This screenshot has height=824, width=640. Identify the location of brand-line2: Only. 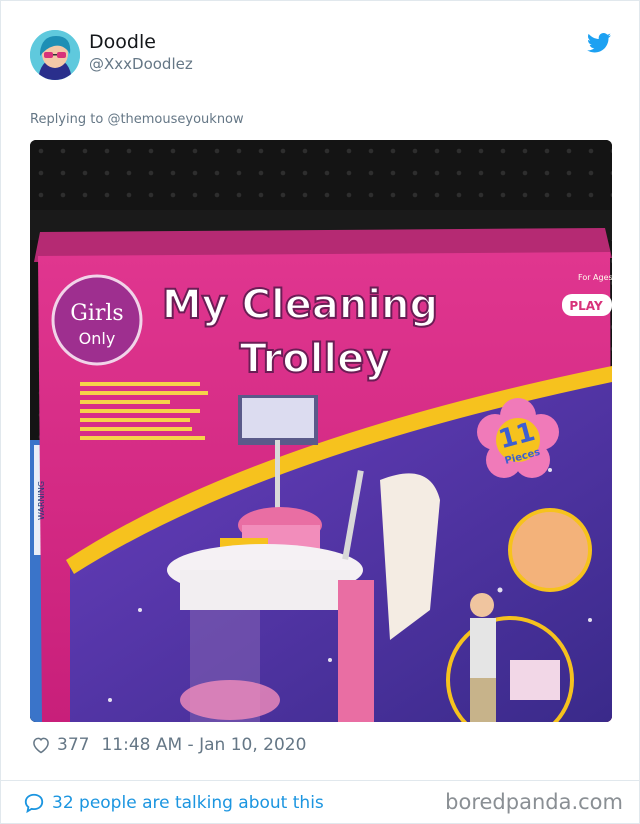
(97, 338).